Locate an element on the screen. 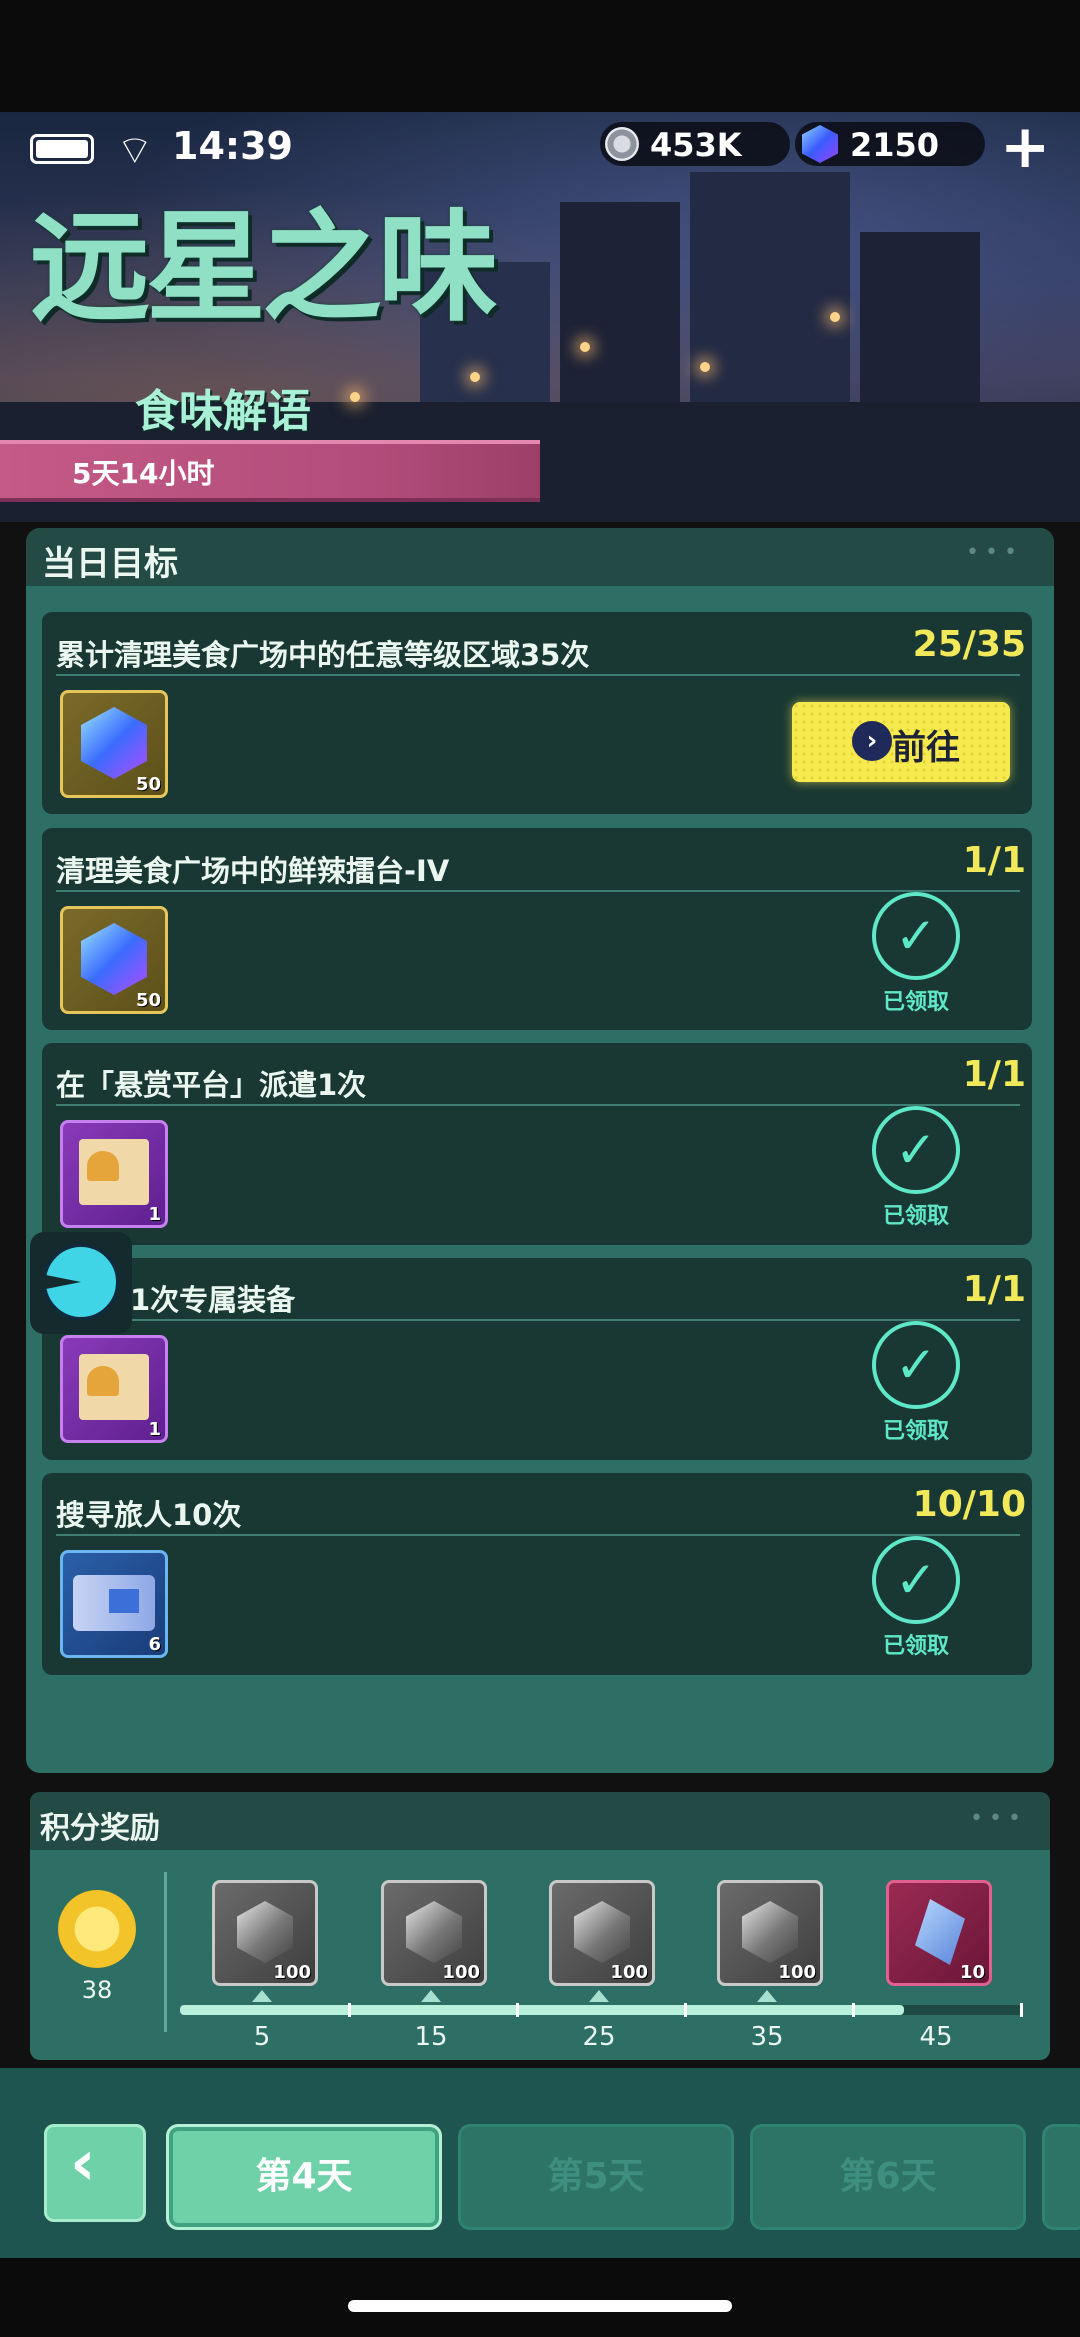 The height and width of the screenshot is (2337, 1080). home-indicator-area is located at coordinates (540, 2297).